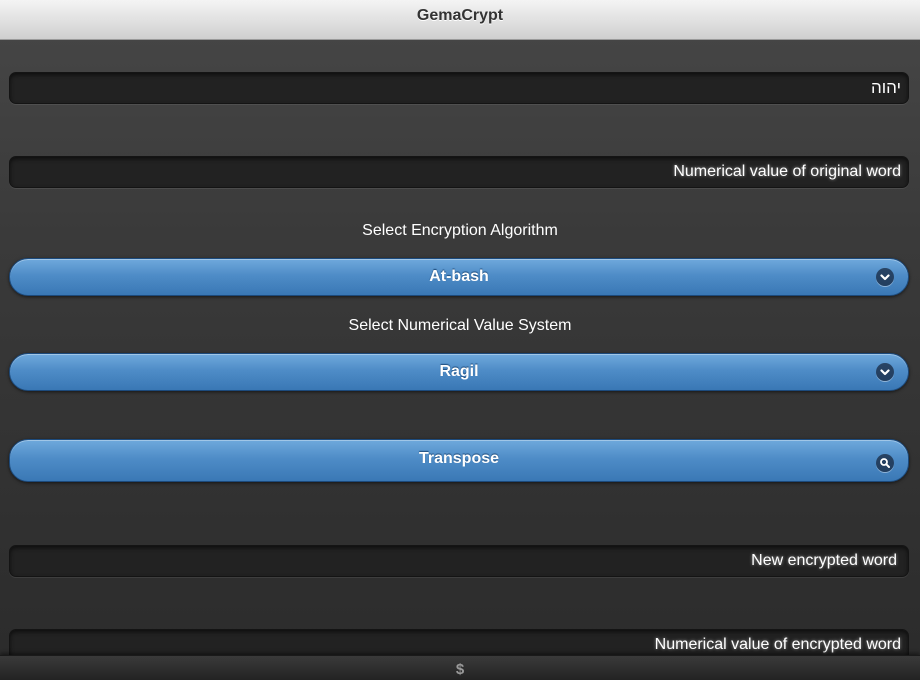  Describe the element at coordinates (460, 230) in the screenshot. I see `algorithm-select-label: Select Encryption Algorithm` at that location.